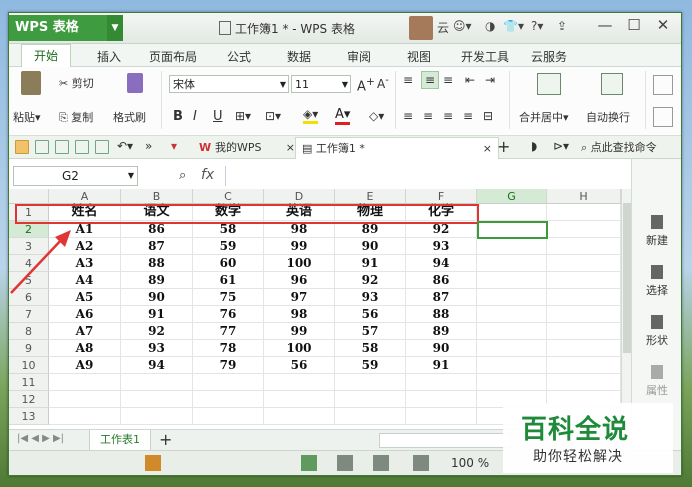 The image size is (692, 487). I want to click on column-header: D, so click(299, 196).